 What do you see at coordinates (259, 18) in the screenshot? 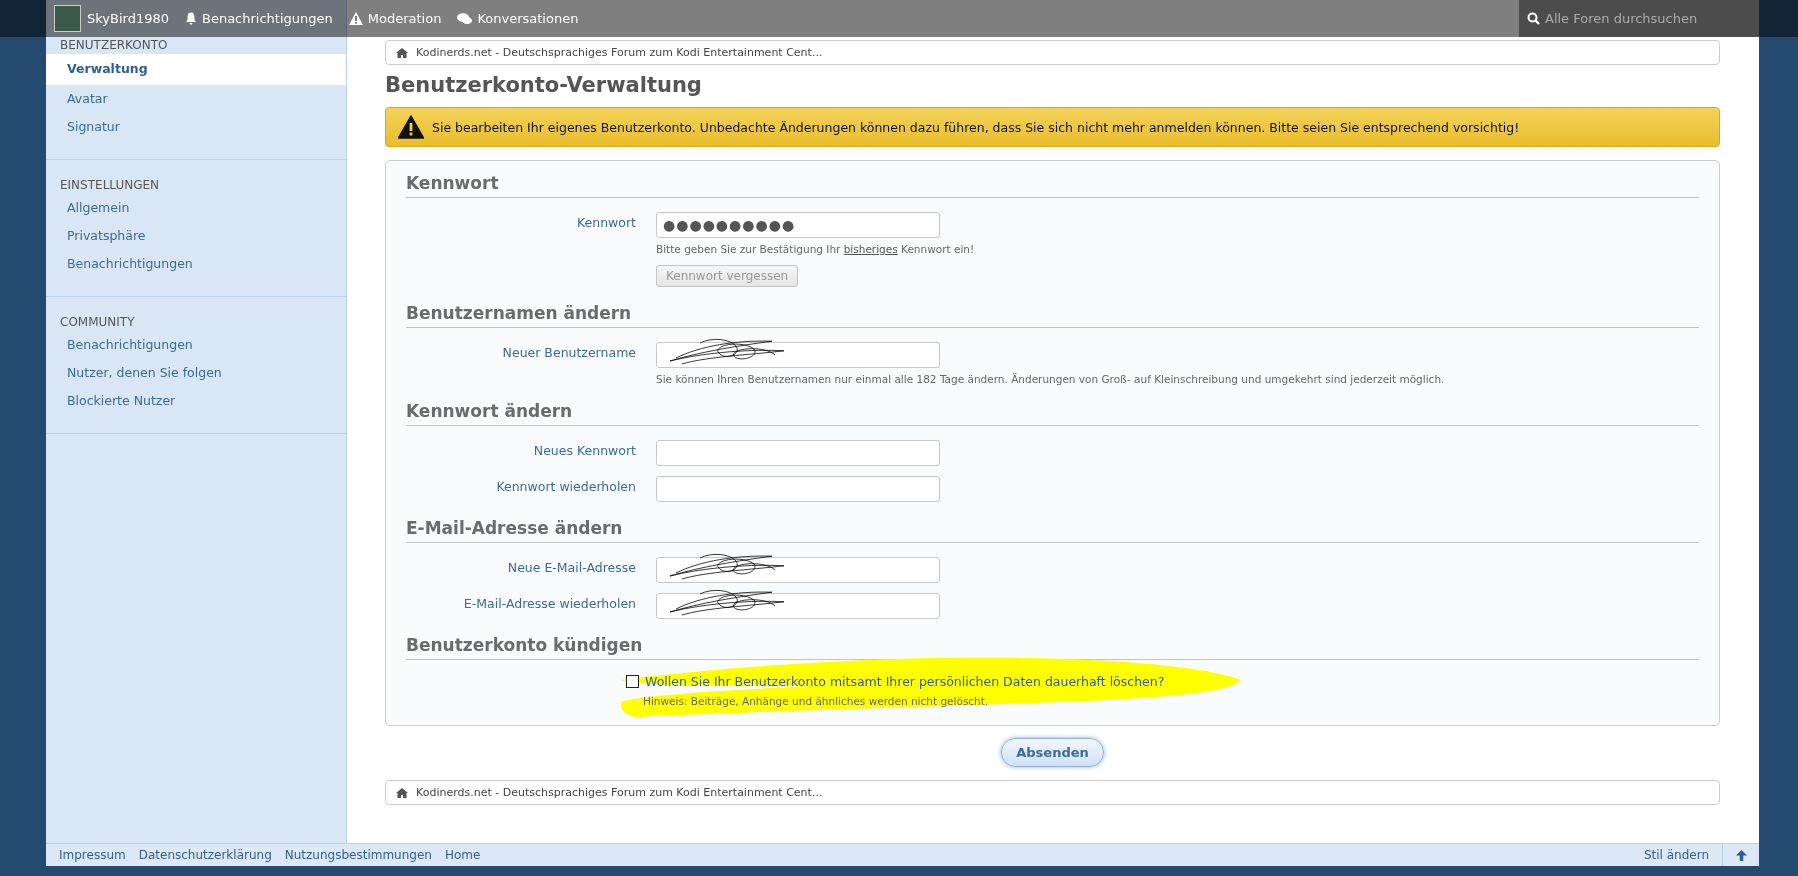
I see `nav-link: Benachrichtigungen` at bounding box center [259, 18].